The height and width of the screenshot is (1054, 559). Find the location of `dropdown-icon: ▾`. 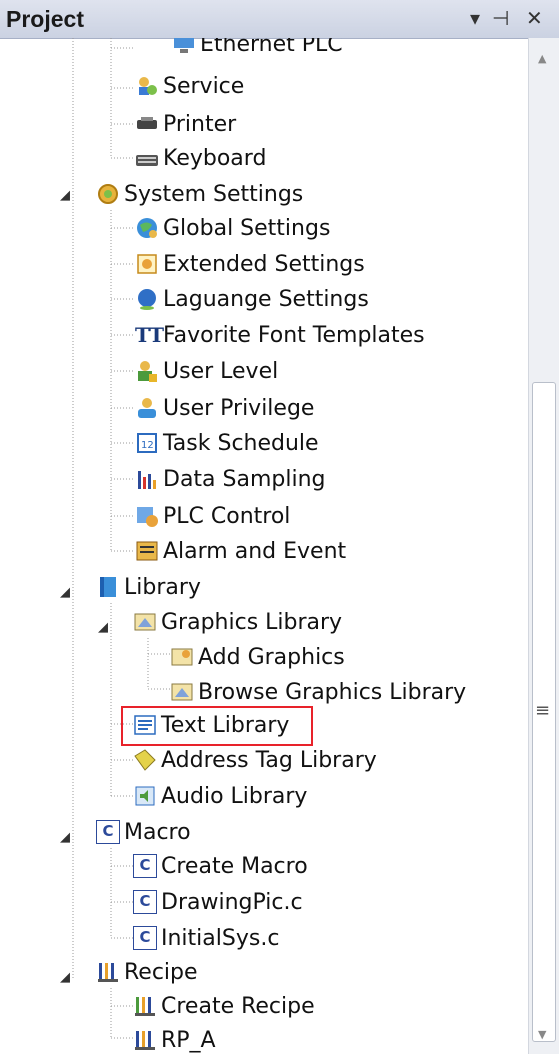

dropdown-icon: ▾ is located at coordinates (475, 18).